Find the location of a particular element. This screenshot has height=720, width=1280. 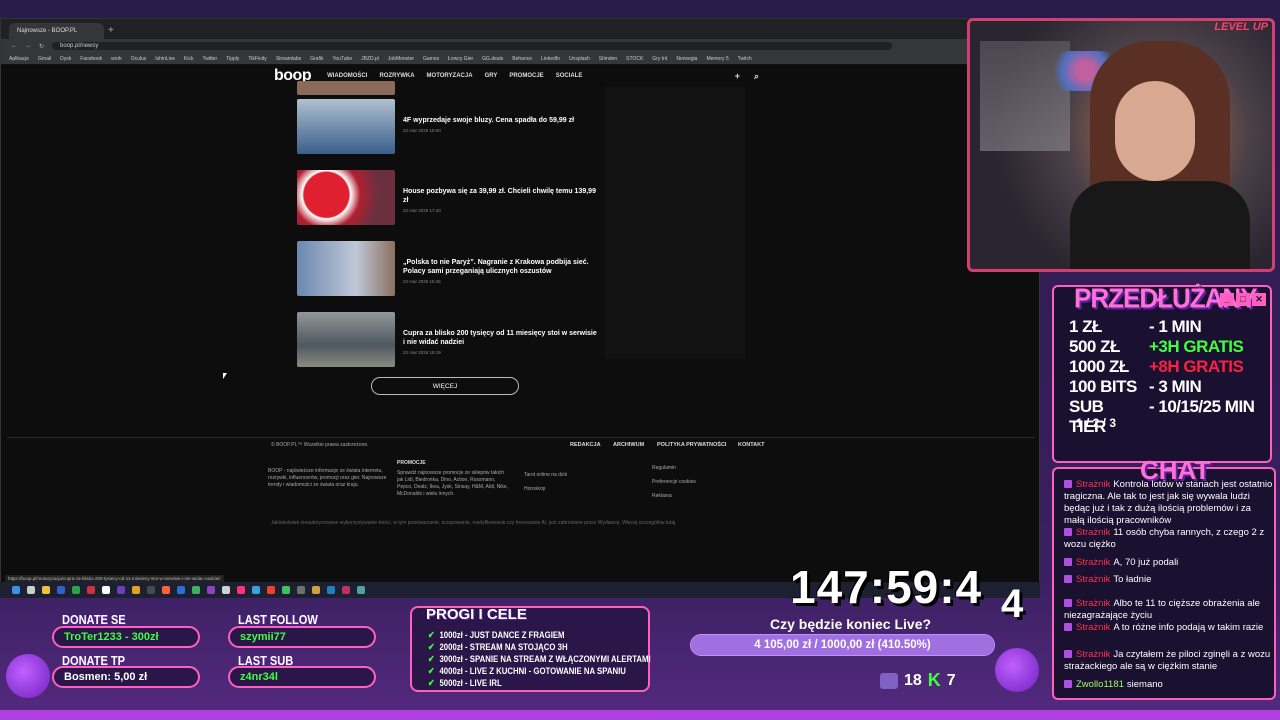

bookmark-item: IshinLive is located at coordinates (165, 59).